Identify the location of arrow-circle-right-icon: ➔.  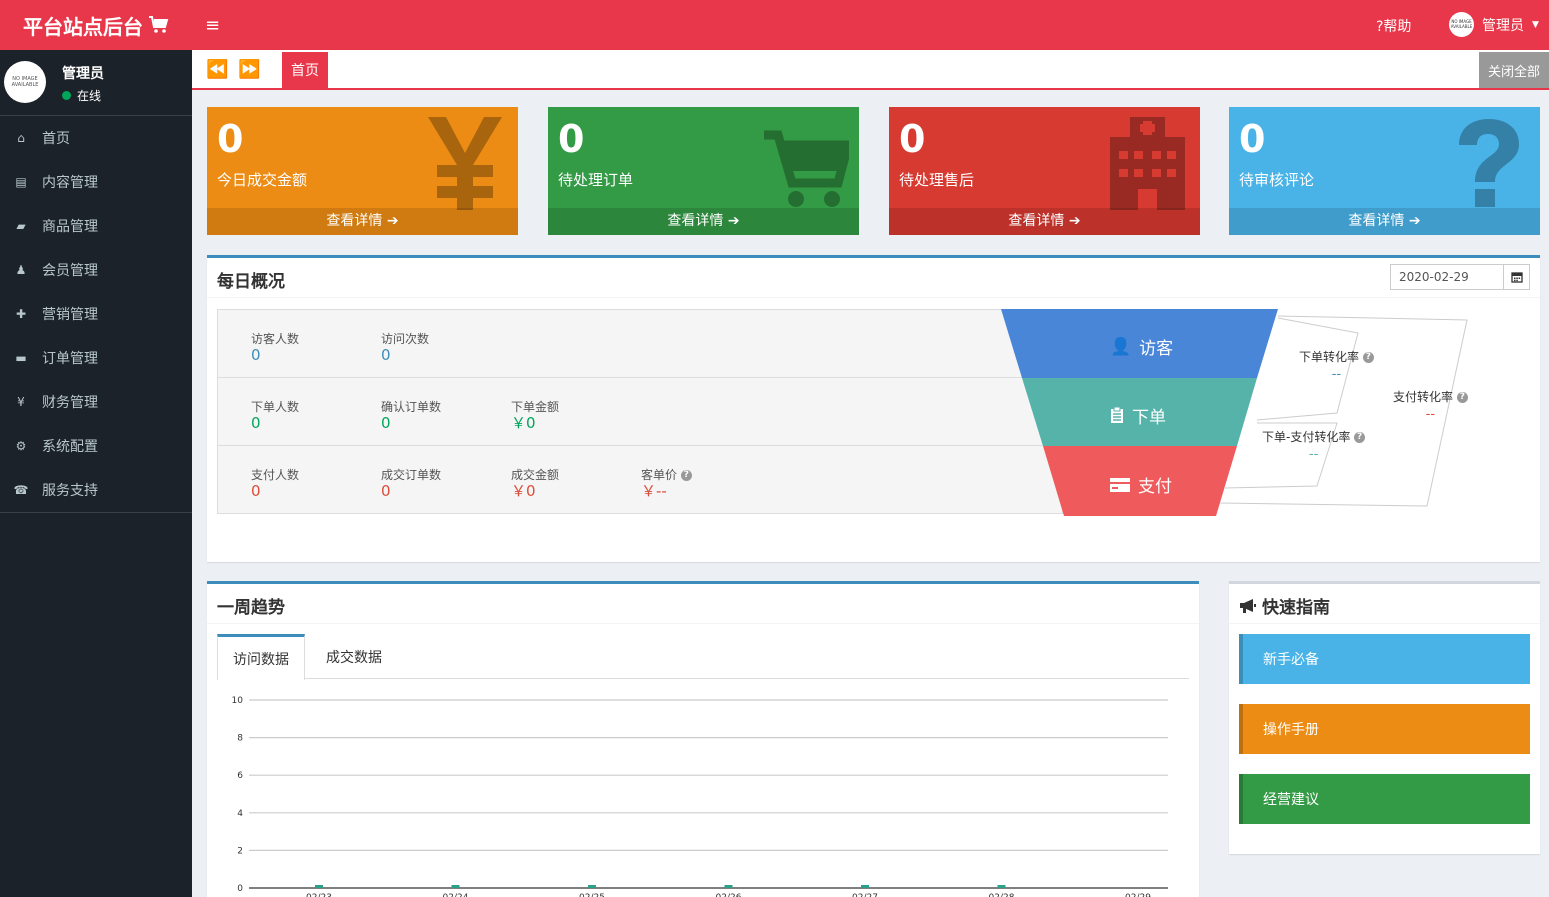
(392, 221).